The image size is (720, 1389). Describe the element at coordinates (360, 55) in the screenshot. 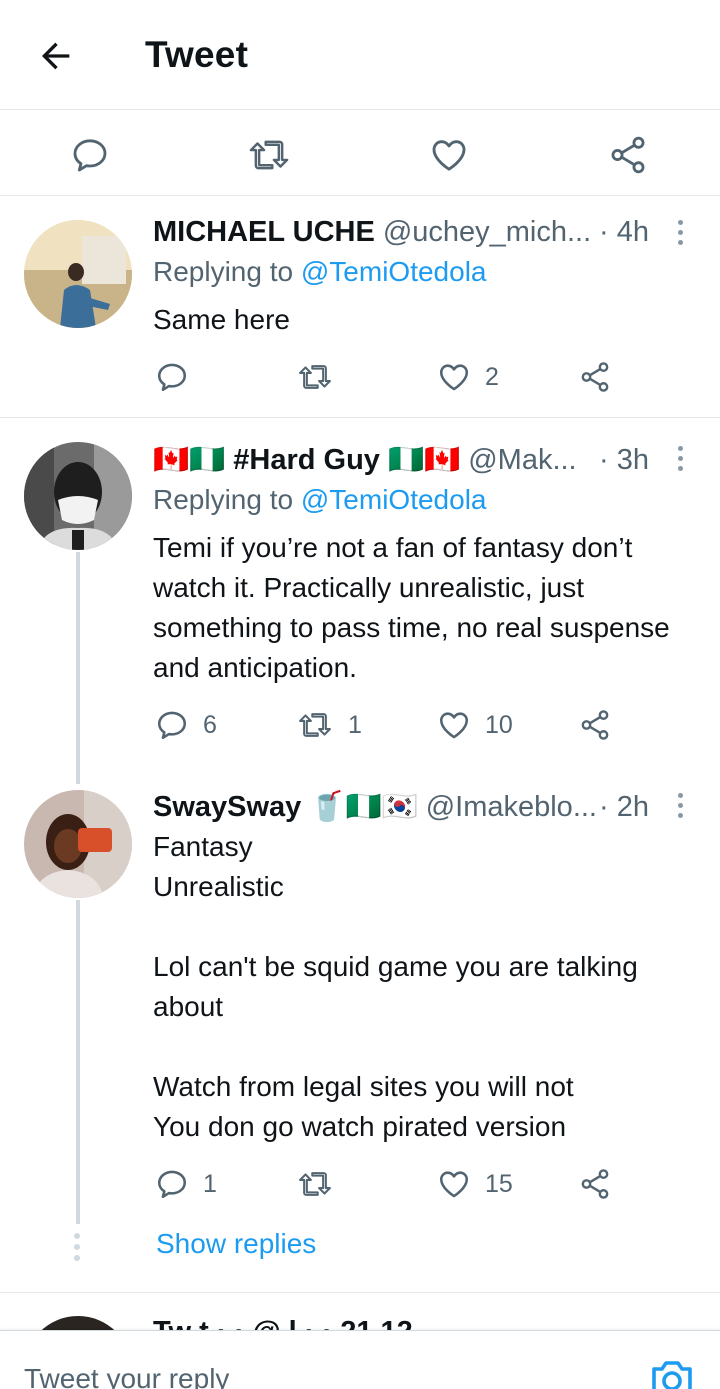

I see `top-bar: Tweet` at that location.